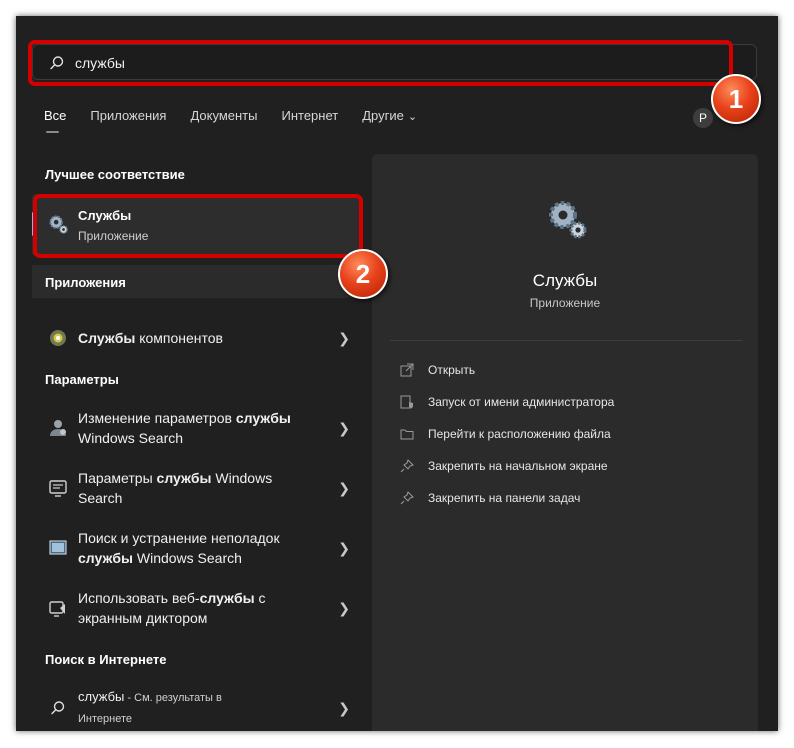  What do you see at coordinates (412, 117) in the screenshot?
I see `chevron-down-icon: ⌄` at bounding box center [412, 117].